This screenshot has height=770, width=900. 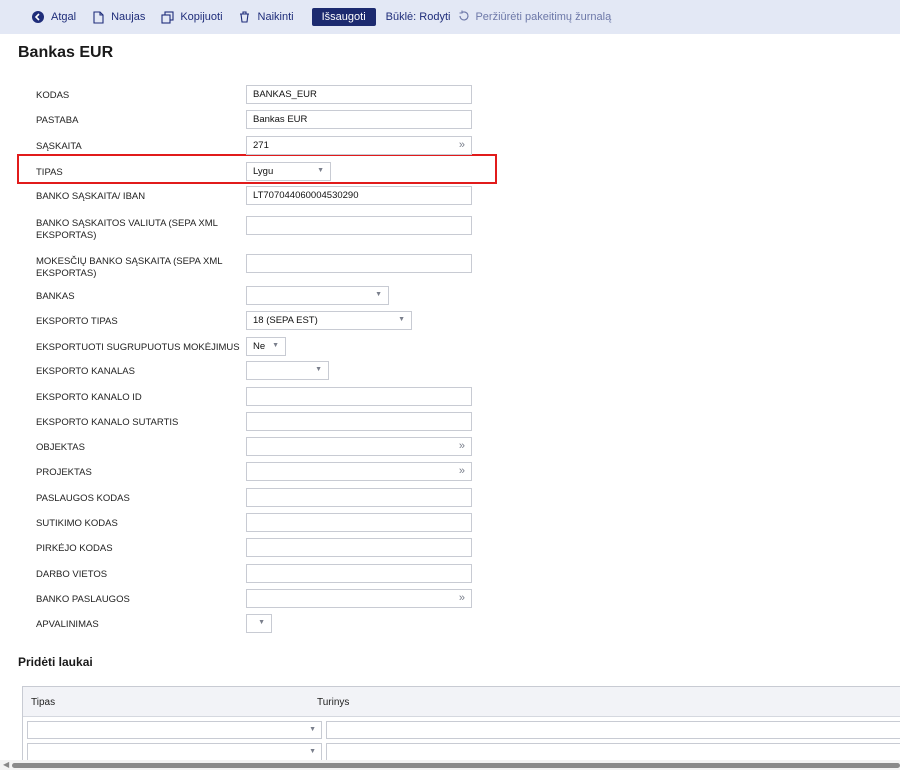 I want to click on field-label: BANKO PASLAUGOS, so click(x=83, y=599).